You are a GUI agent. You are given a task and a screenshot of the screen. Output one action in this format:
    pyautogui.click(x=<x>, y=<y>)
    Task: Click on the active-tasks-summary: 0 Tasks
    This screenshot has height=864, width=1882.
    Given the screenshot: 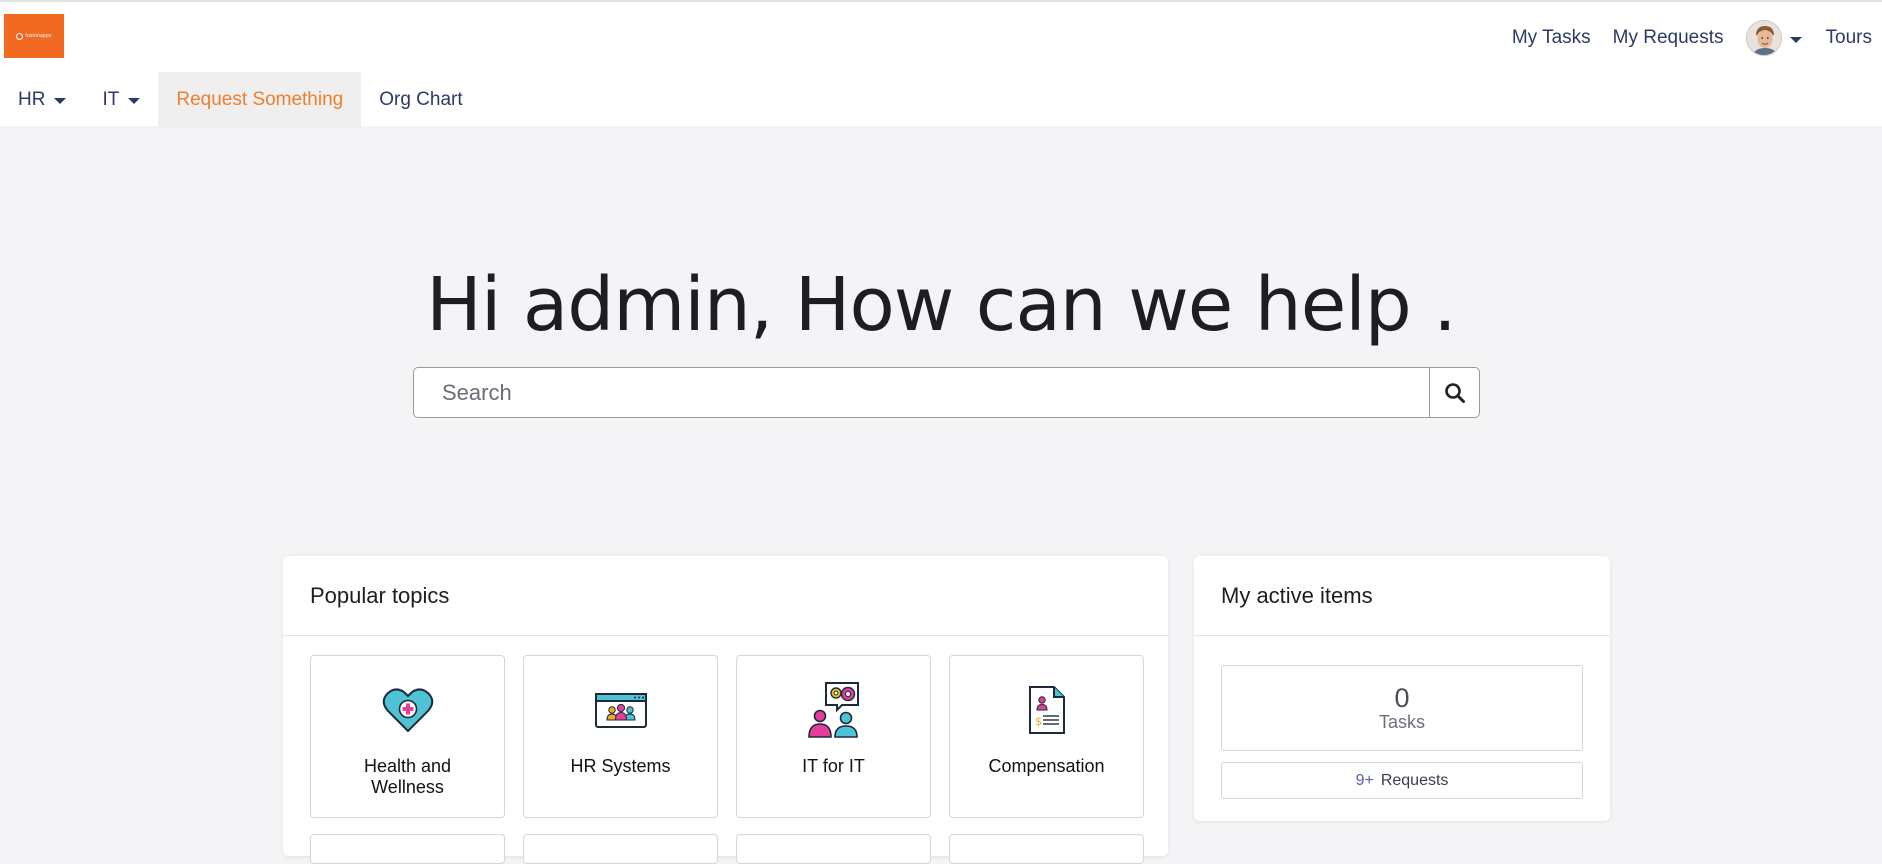 What is the action you would take?
    pyautogui.click(x=1402, y=708)
    